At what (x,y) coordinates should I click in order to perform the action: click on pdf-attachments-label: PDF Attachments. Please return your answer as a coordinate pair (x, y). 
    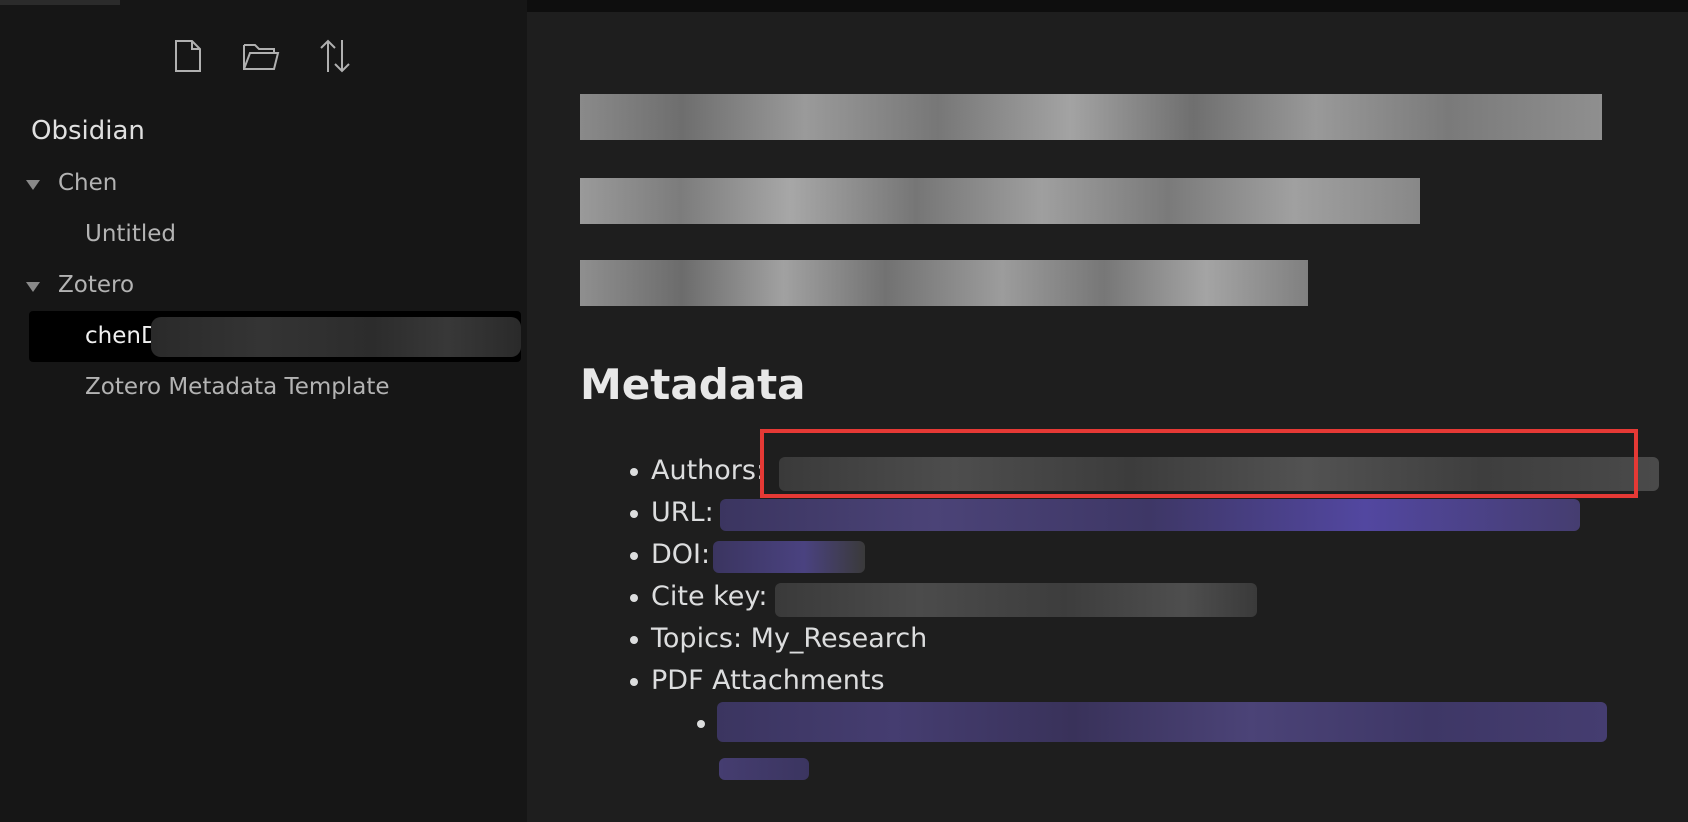
    Looking at the image, I should click on (768, 680).